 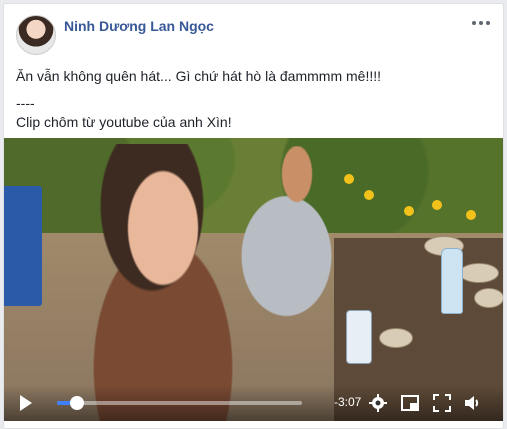 What do you see at coordinates (410, 403) in the screenshot?
I see `picture-in-picture-icon` at bounding box center [410, 403].